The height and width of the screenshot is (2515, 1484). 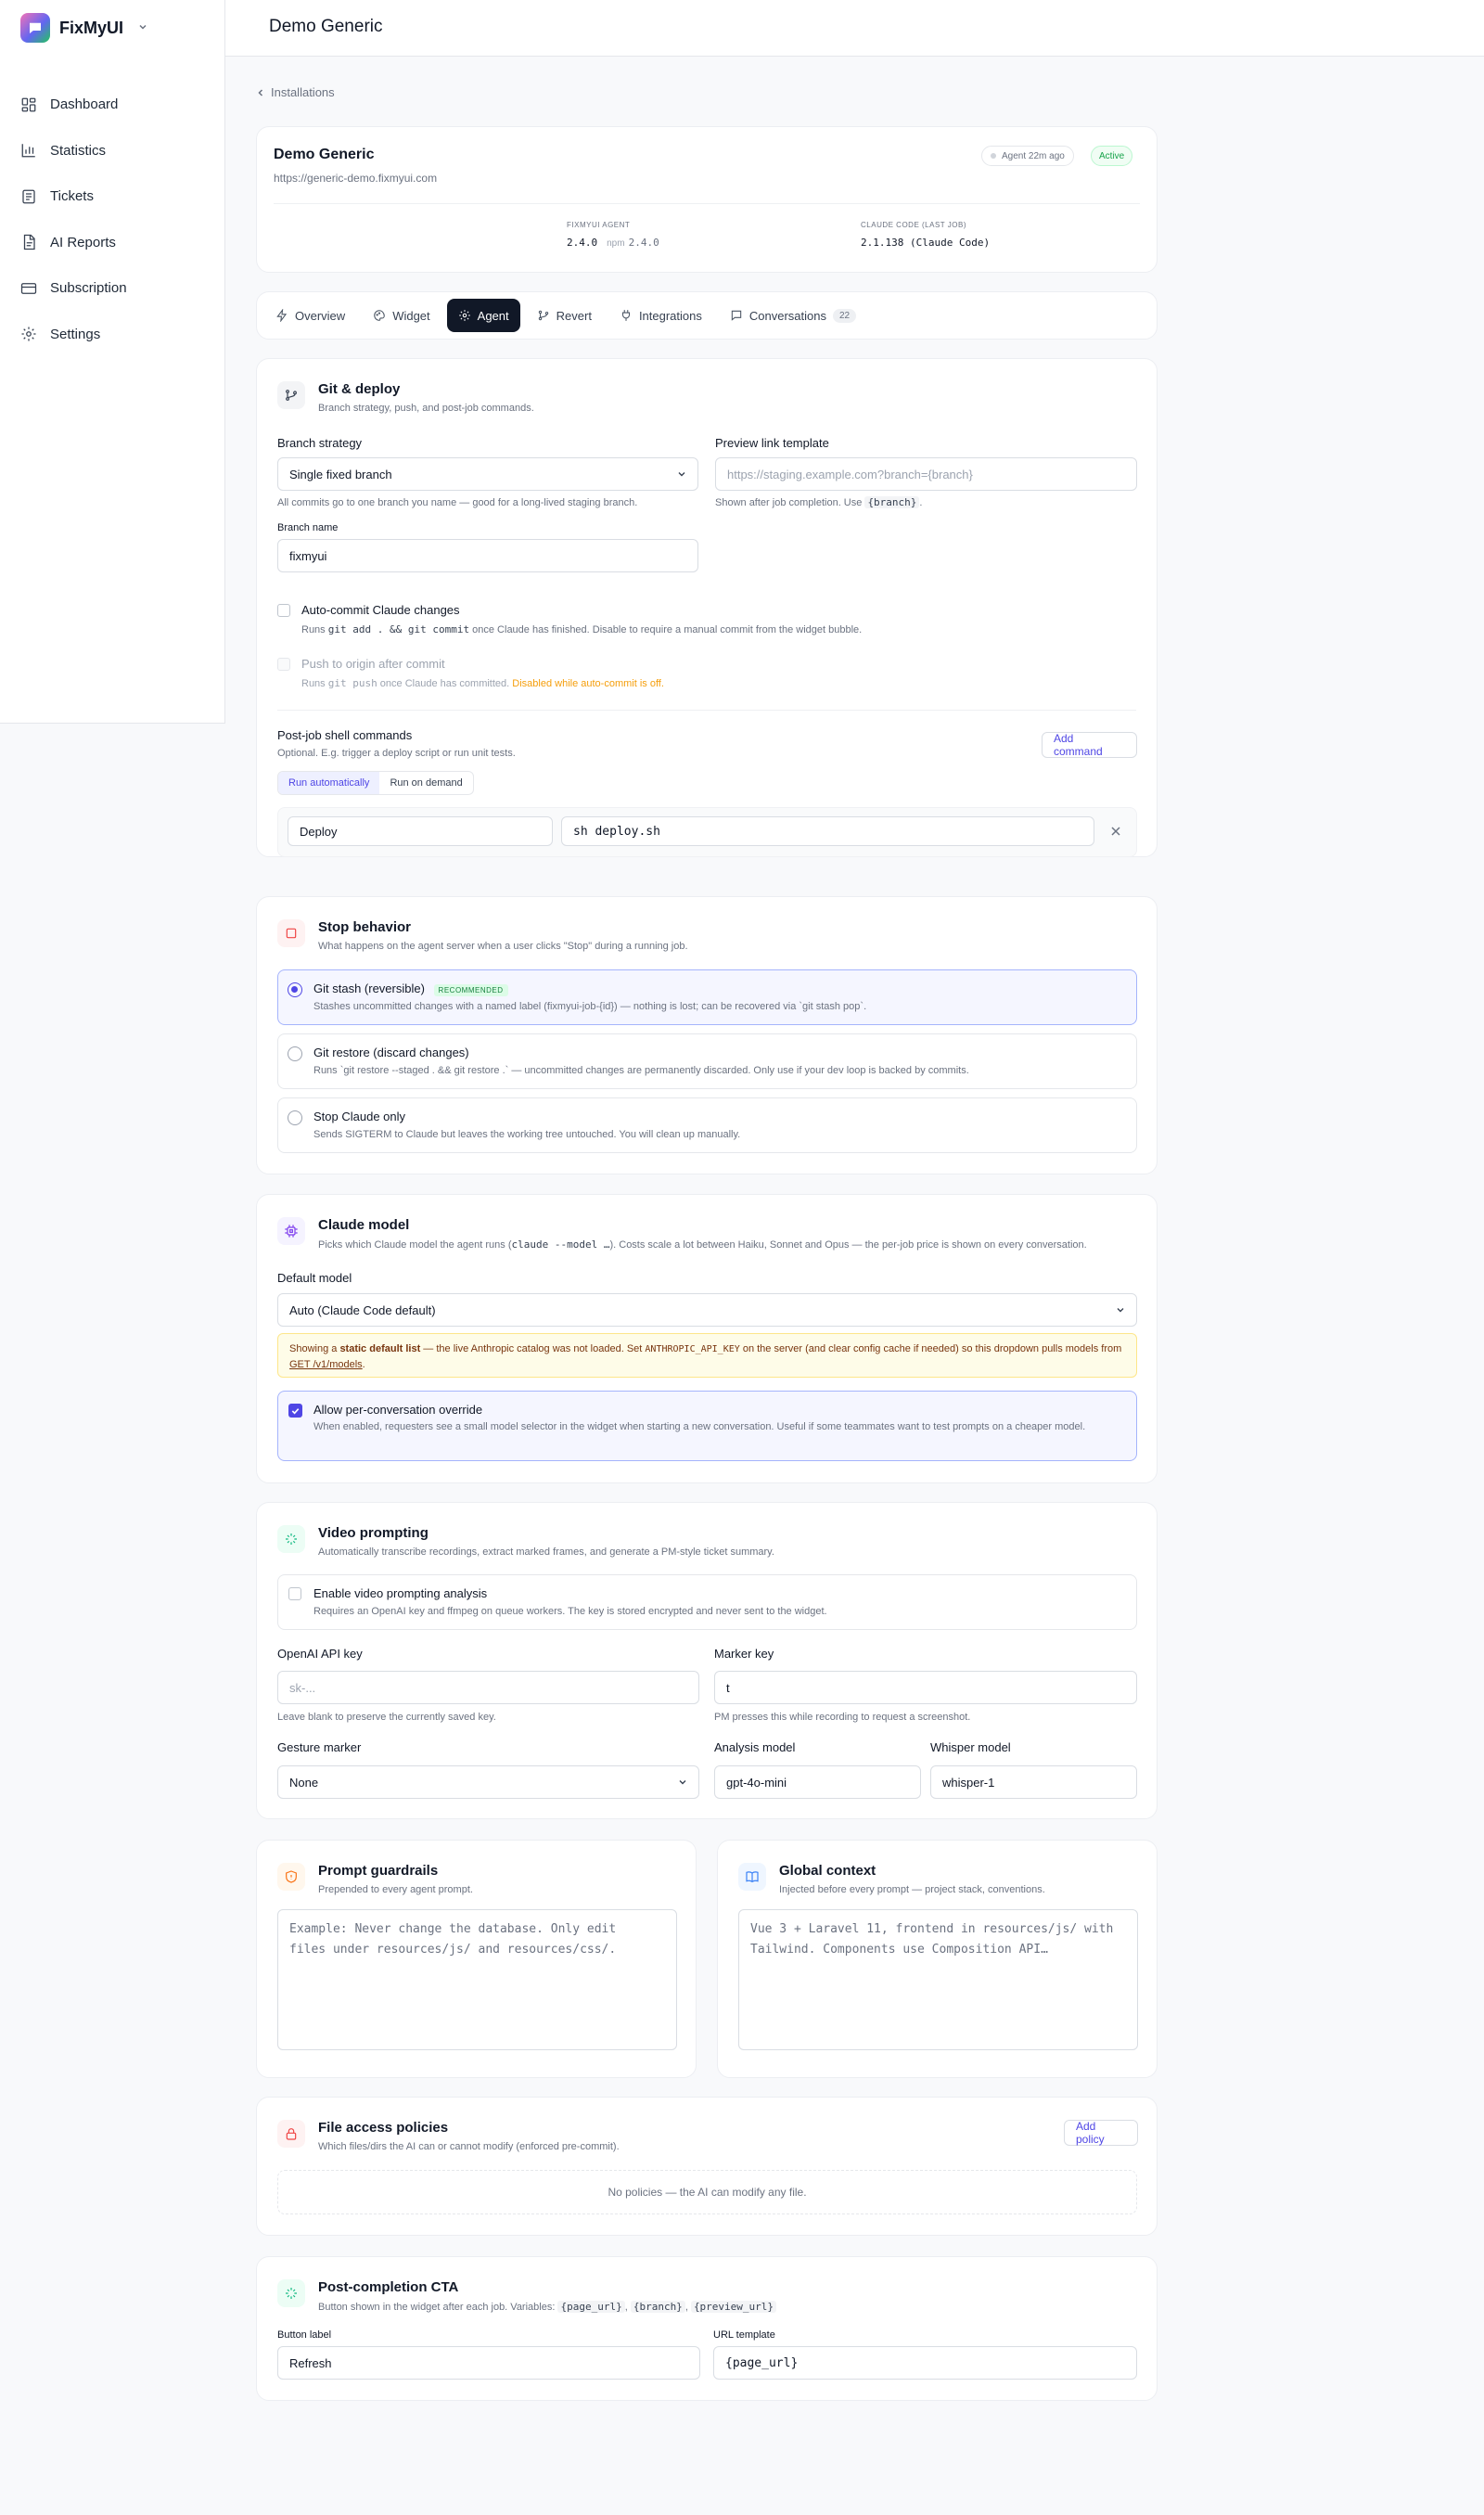 What do you see at coordinates (660, 315) in the screenshot?
I see `tab-integrations: Integrations` at bounding box center [660, 315].